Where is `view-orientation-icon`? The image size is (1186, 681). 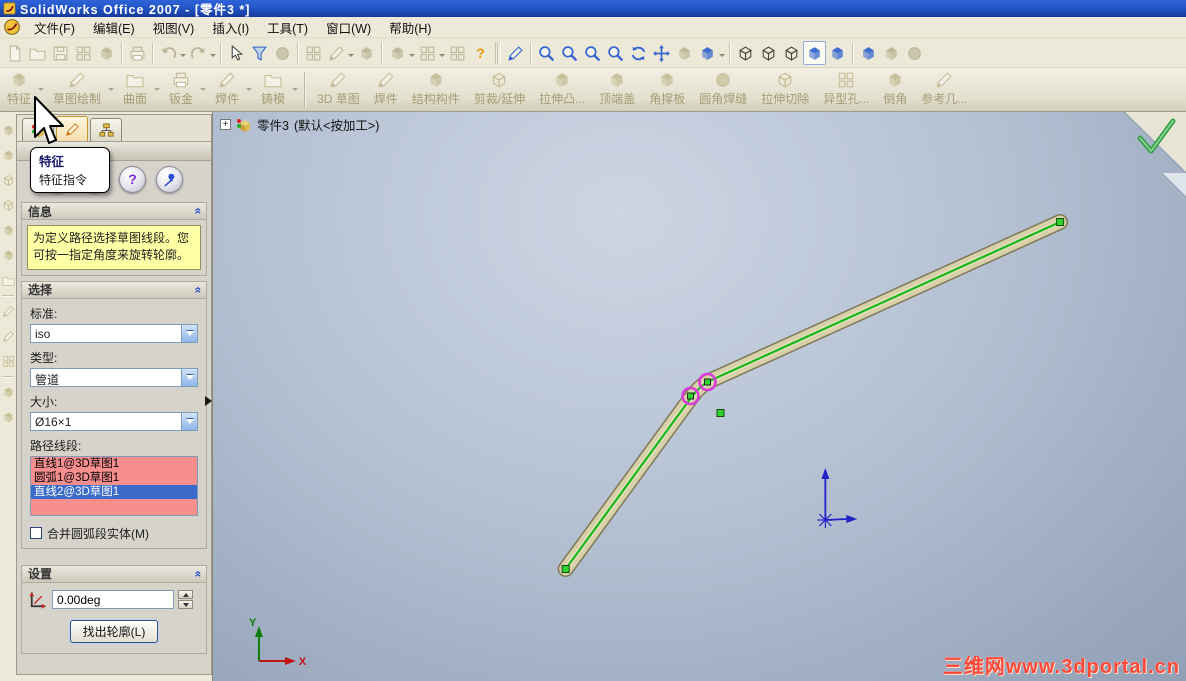
view-orientation-icon is located at coordinates (707, 53).